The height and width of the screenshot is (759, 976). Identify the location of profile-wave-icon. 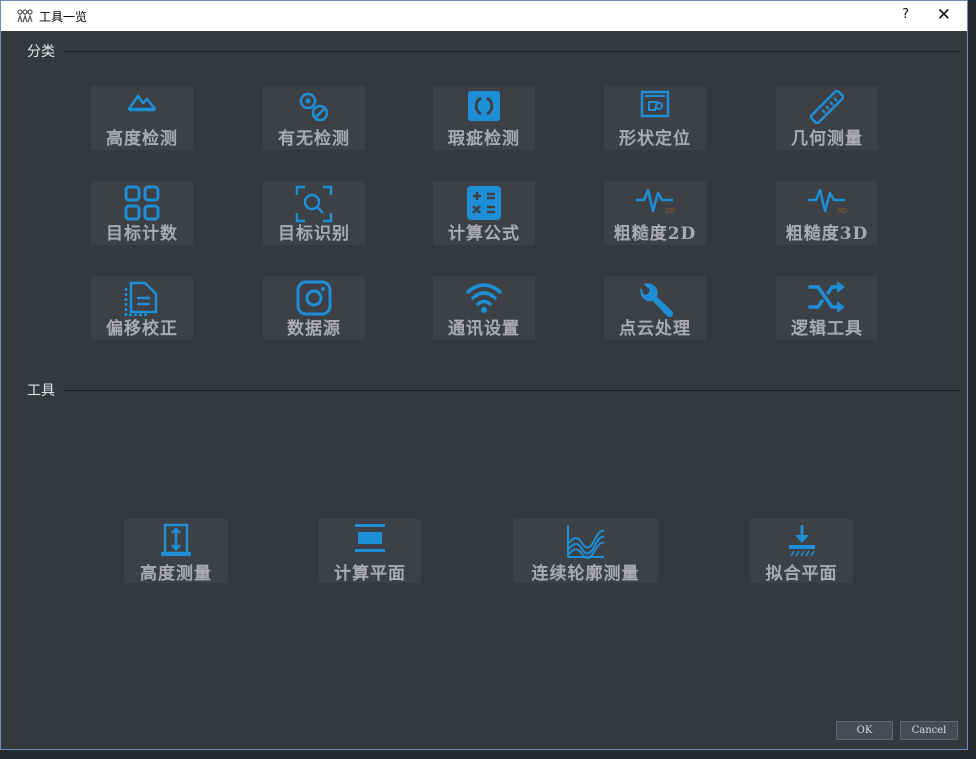
(585, 541).